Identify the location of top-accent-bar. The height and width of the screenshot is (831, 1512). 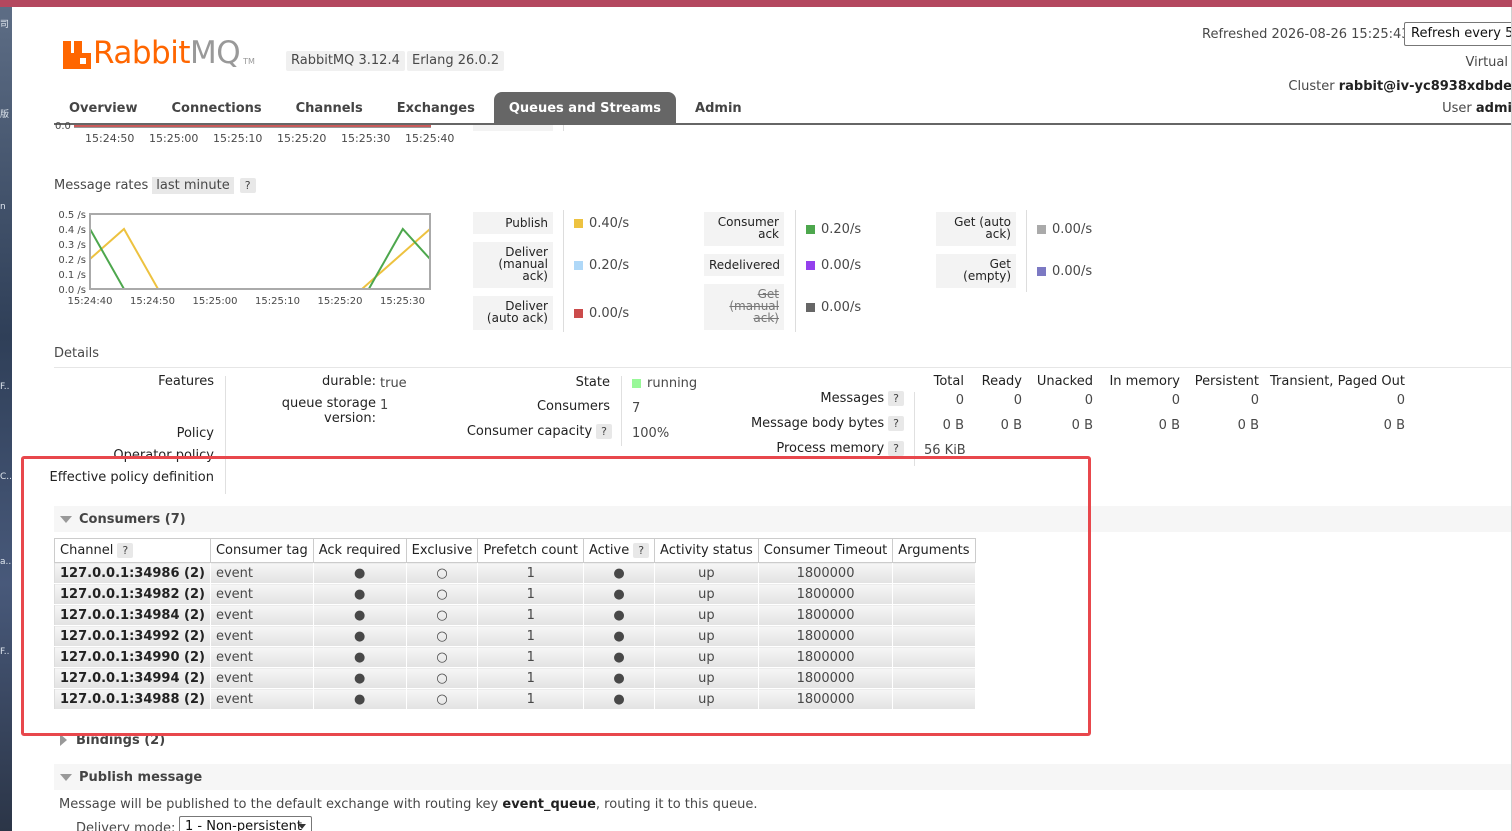
(756, 3).